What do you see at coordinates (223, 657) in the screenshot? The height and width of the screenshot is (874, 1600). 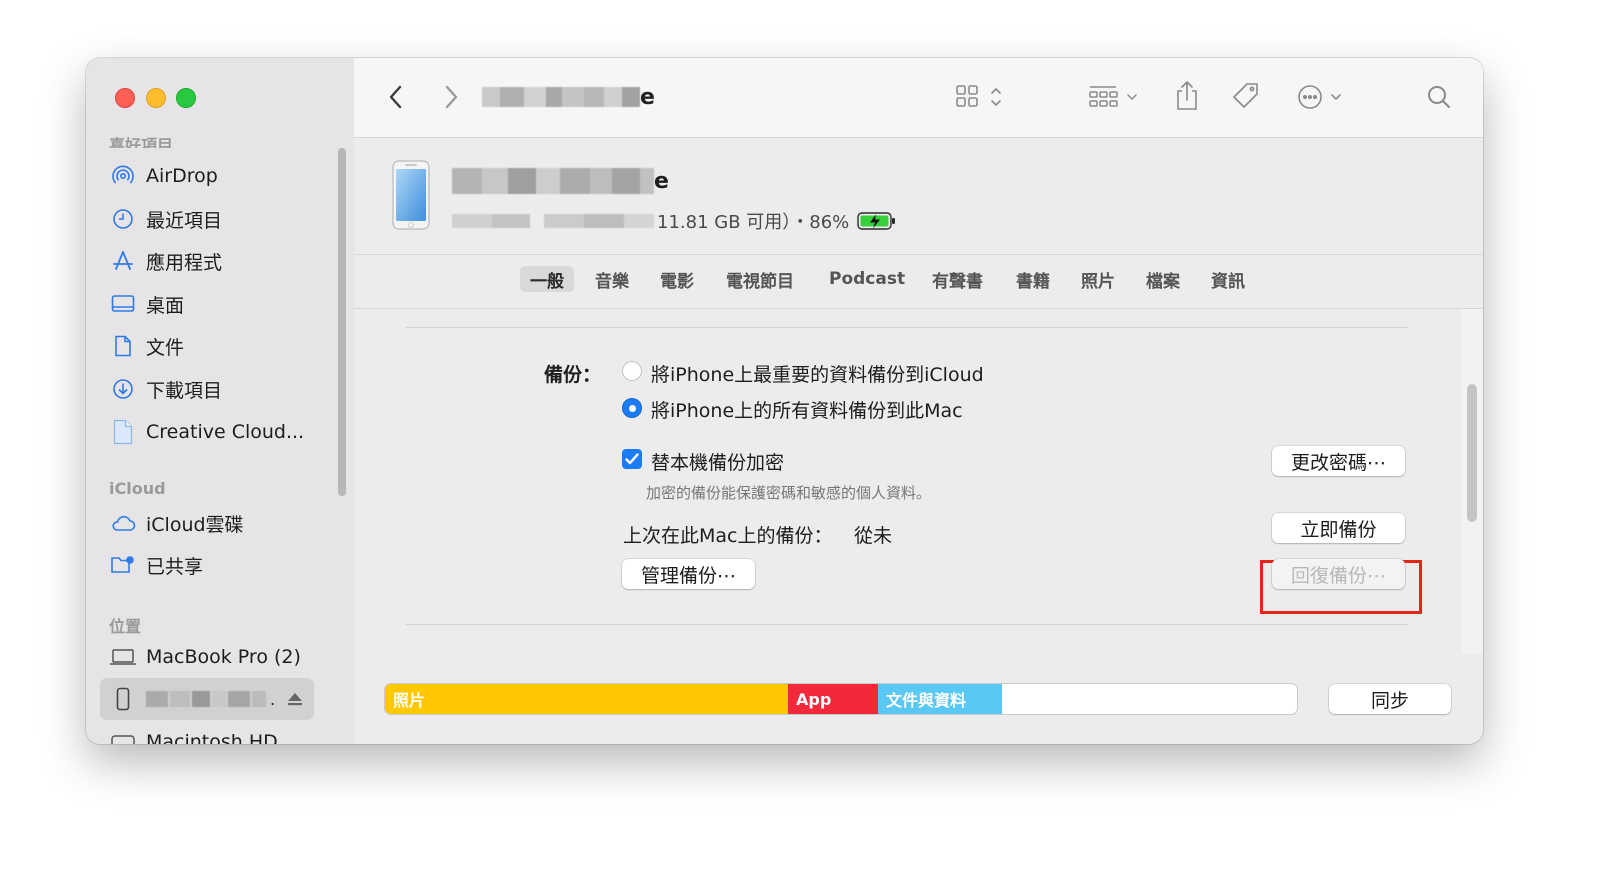 I see `sidebar-item-label: MacBook Pro (2)` at bounding box center [223, 657].